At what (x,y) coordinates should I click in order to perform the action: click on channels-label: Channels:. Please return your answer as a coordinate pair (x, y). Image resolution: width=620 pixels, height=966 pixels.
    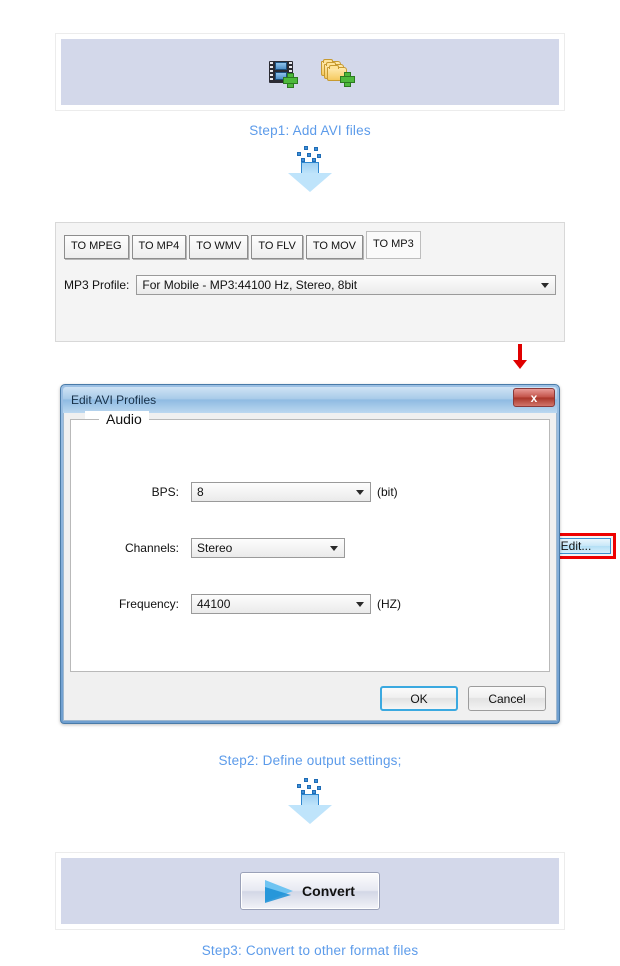
    Looking at the image, I should click on (151, 548).